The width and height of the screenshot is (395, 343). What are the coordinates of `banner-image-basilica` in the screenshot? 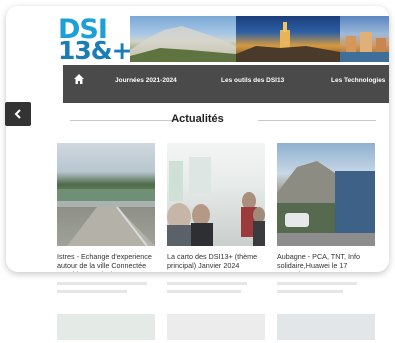 It's located at (288, 39).